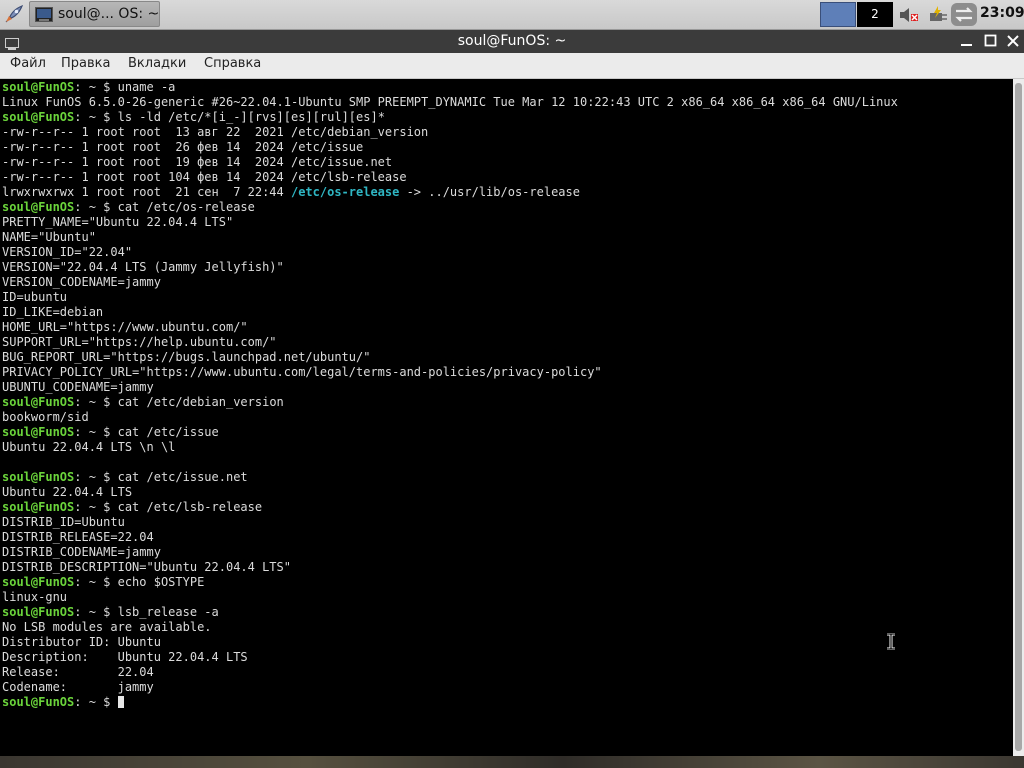 The width and height of the screenshot is (1024, 768). I want to click on clock: 23:09, so click(1002, 13).